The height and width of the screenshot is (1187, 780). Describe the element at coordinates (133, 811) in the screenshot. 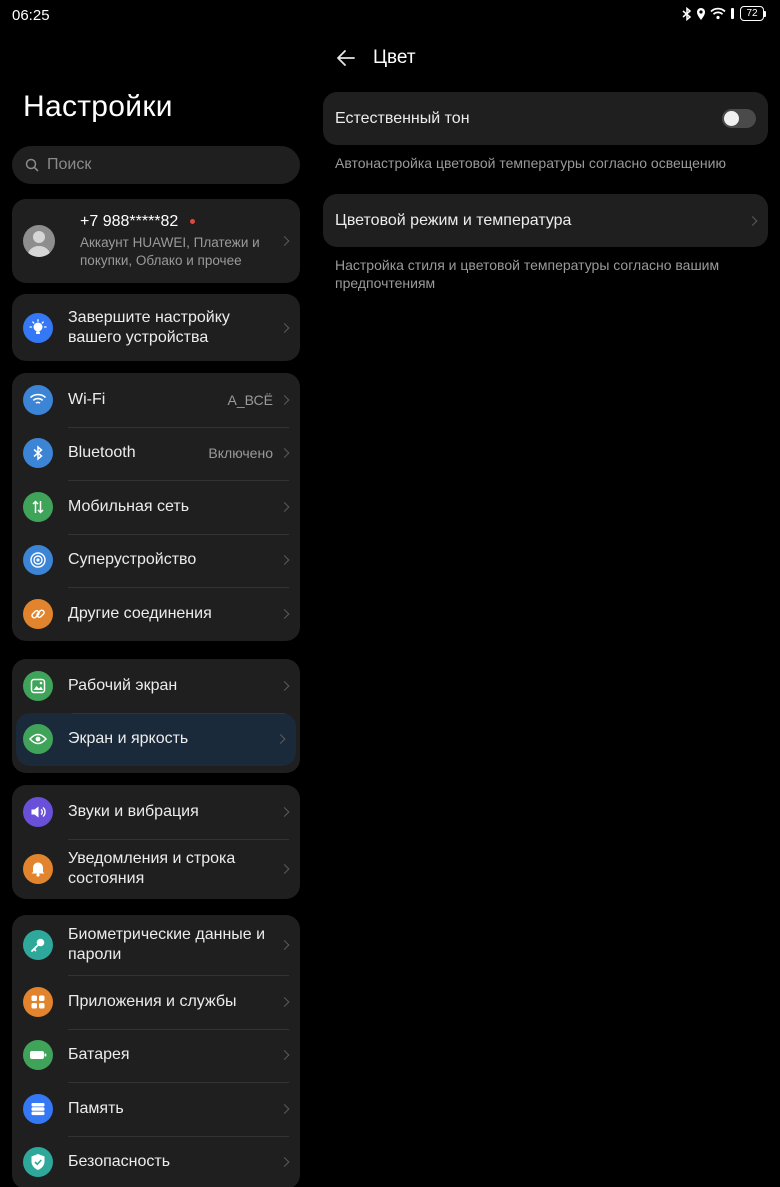

I see `sounds-label: Звуки и вибрация` at that location.